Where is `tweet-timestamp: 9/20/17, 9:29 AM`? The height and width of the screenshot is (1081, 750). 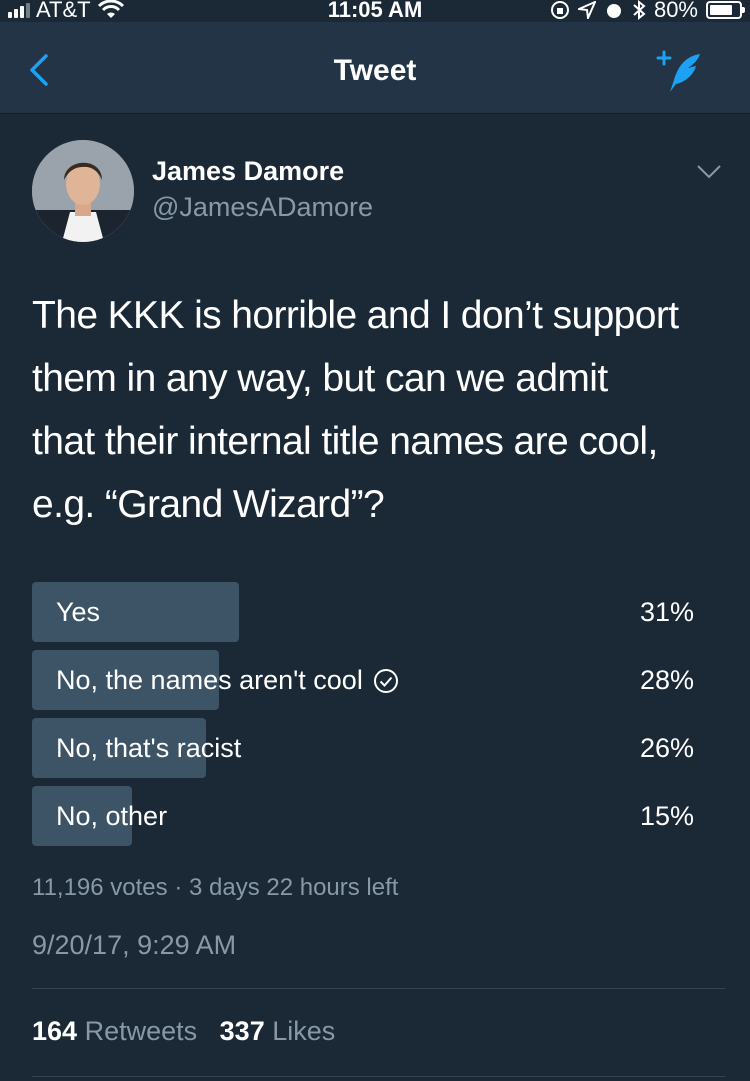
tweet-timestamp: 9/20/17, 9:29 AM is located at coordinates (134, 945).